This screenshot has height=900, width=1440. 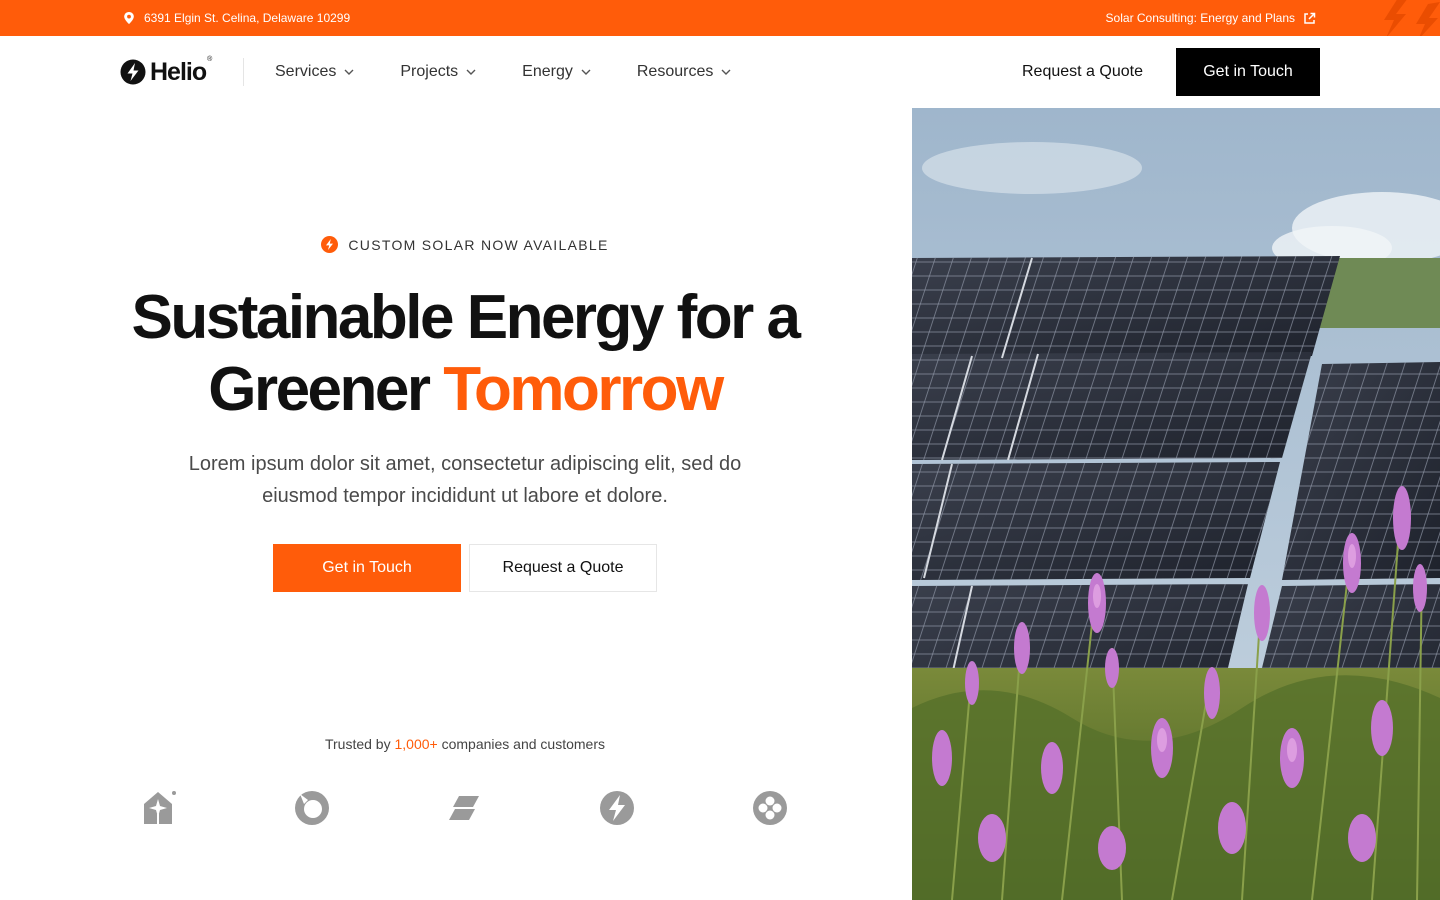 I want to click on nav-item-projects: Projects, so click(x=438, y=72).